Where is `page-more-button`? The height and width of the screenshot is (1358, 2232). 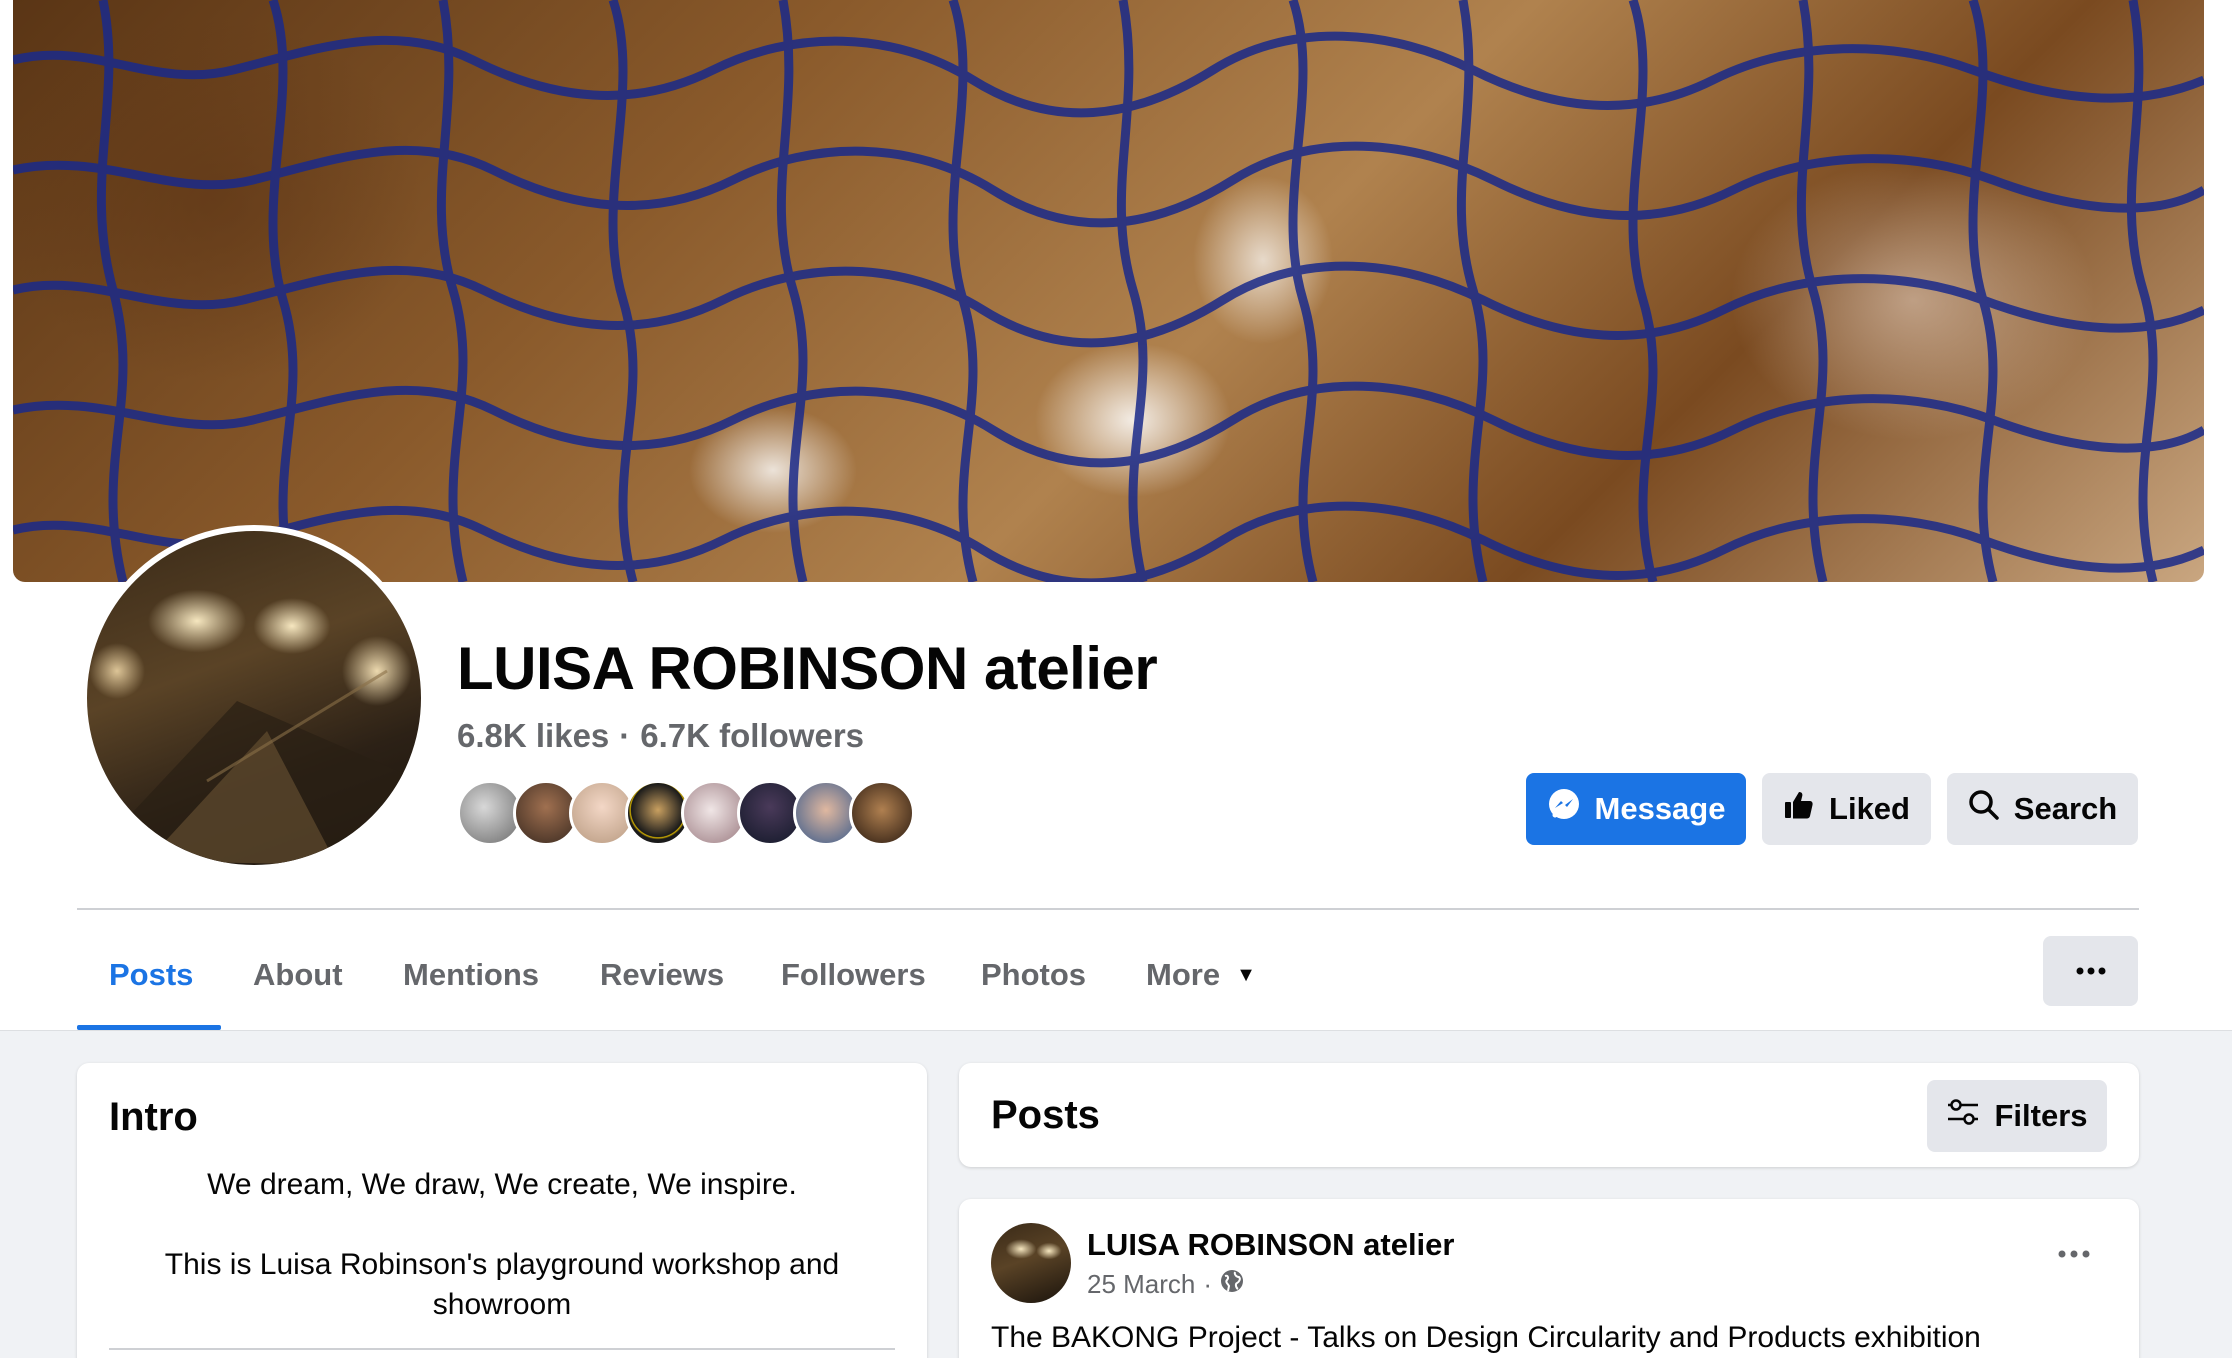 page-more-button is located at coordinates (2090, 971).